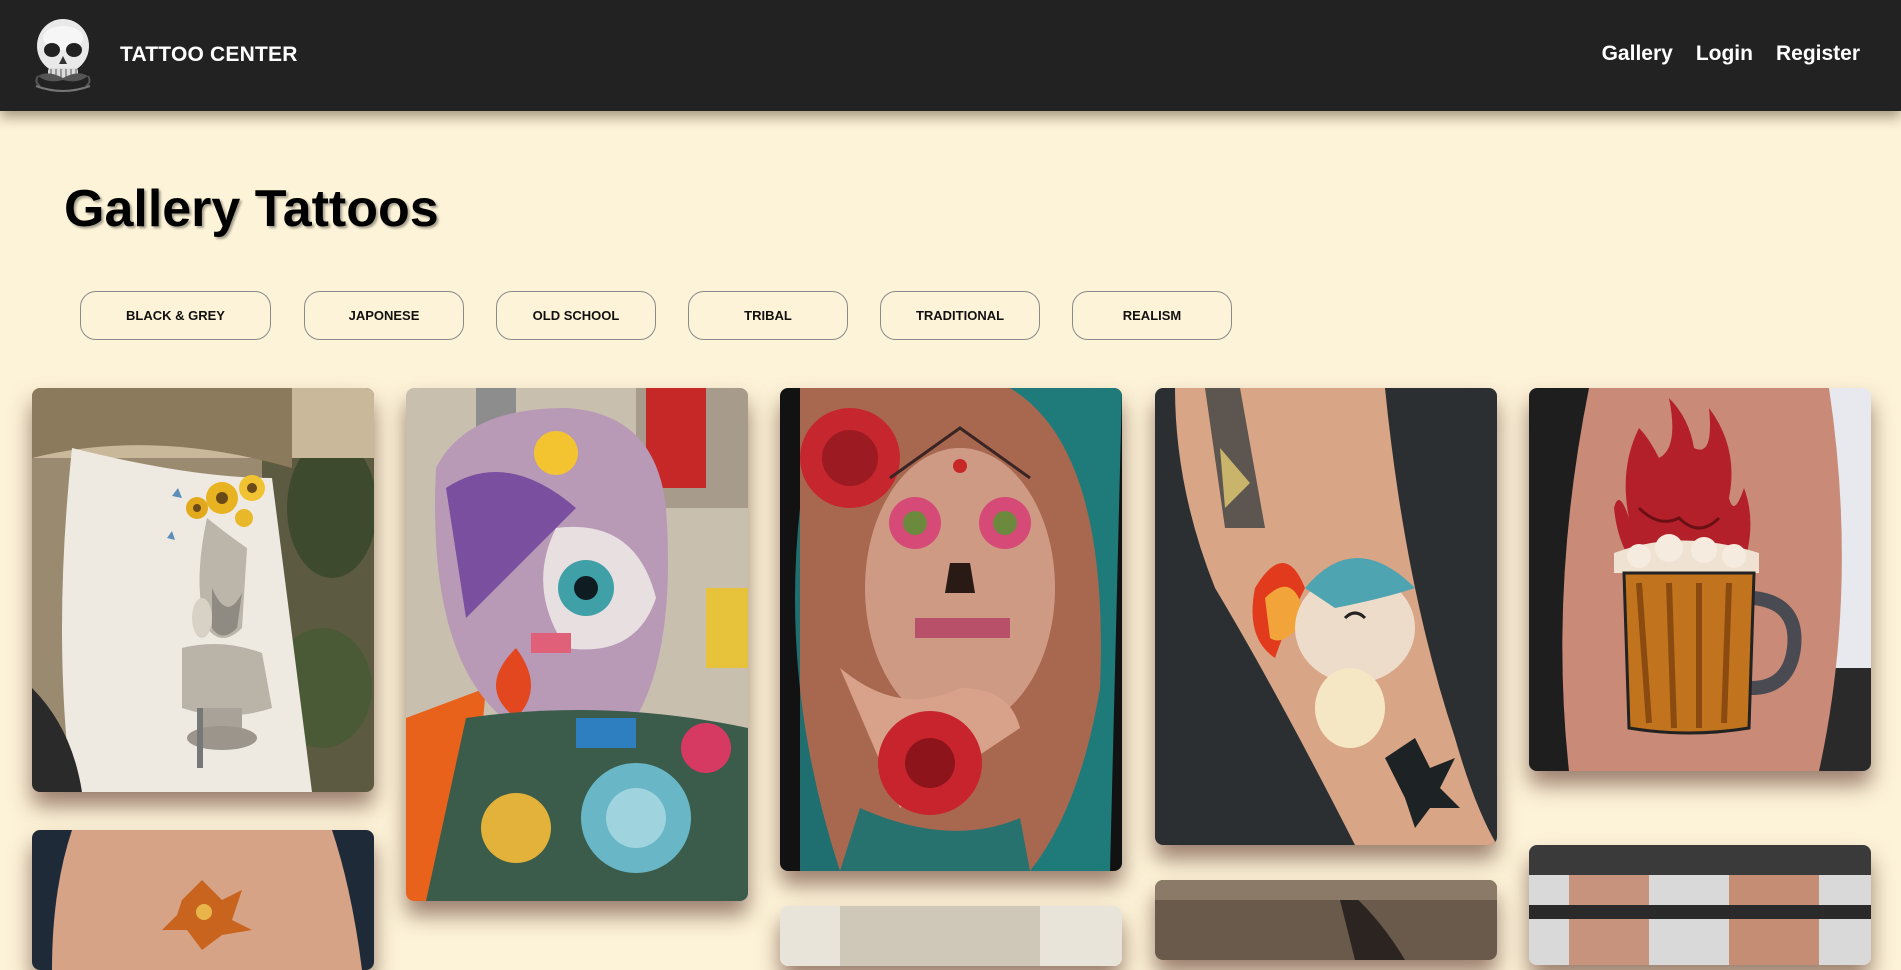  What do you see at coordinates (577, 644) in the screenshot?
I see `gallery-image-head-eye` at bounding box center [577, 644].